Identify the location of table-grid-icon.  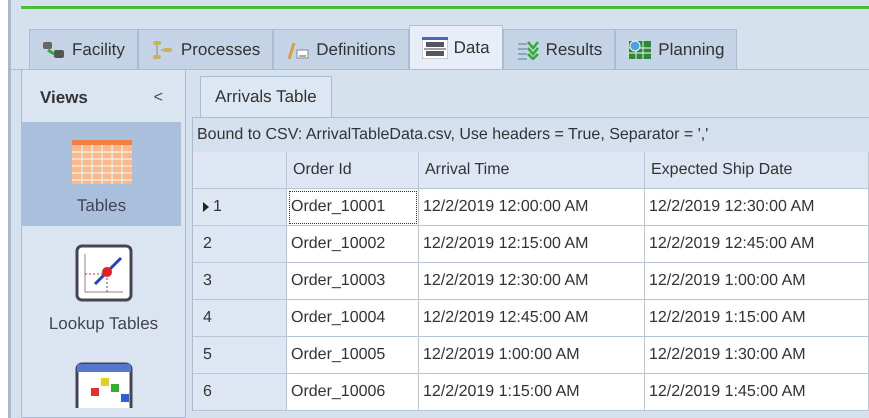
(102, 162).